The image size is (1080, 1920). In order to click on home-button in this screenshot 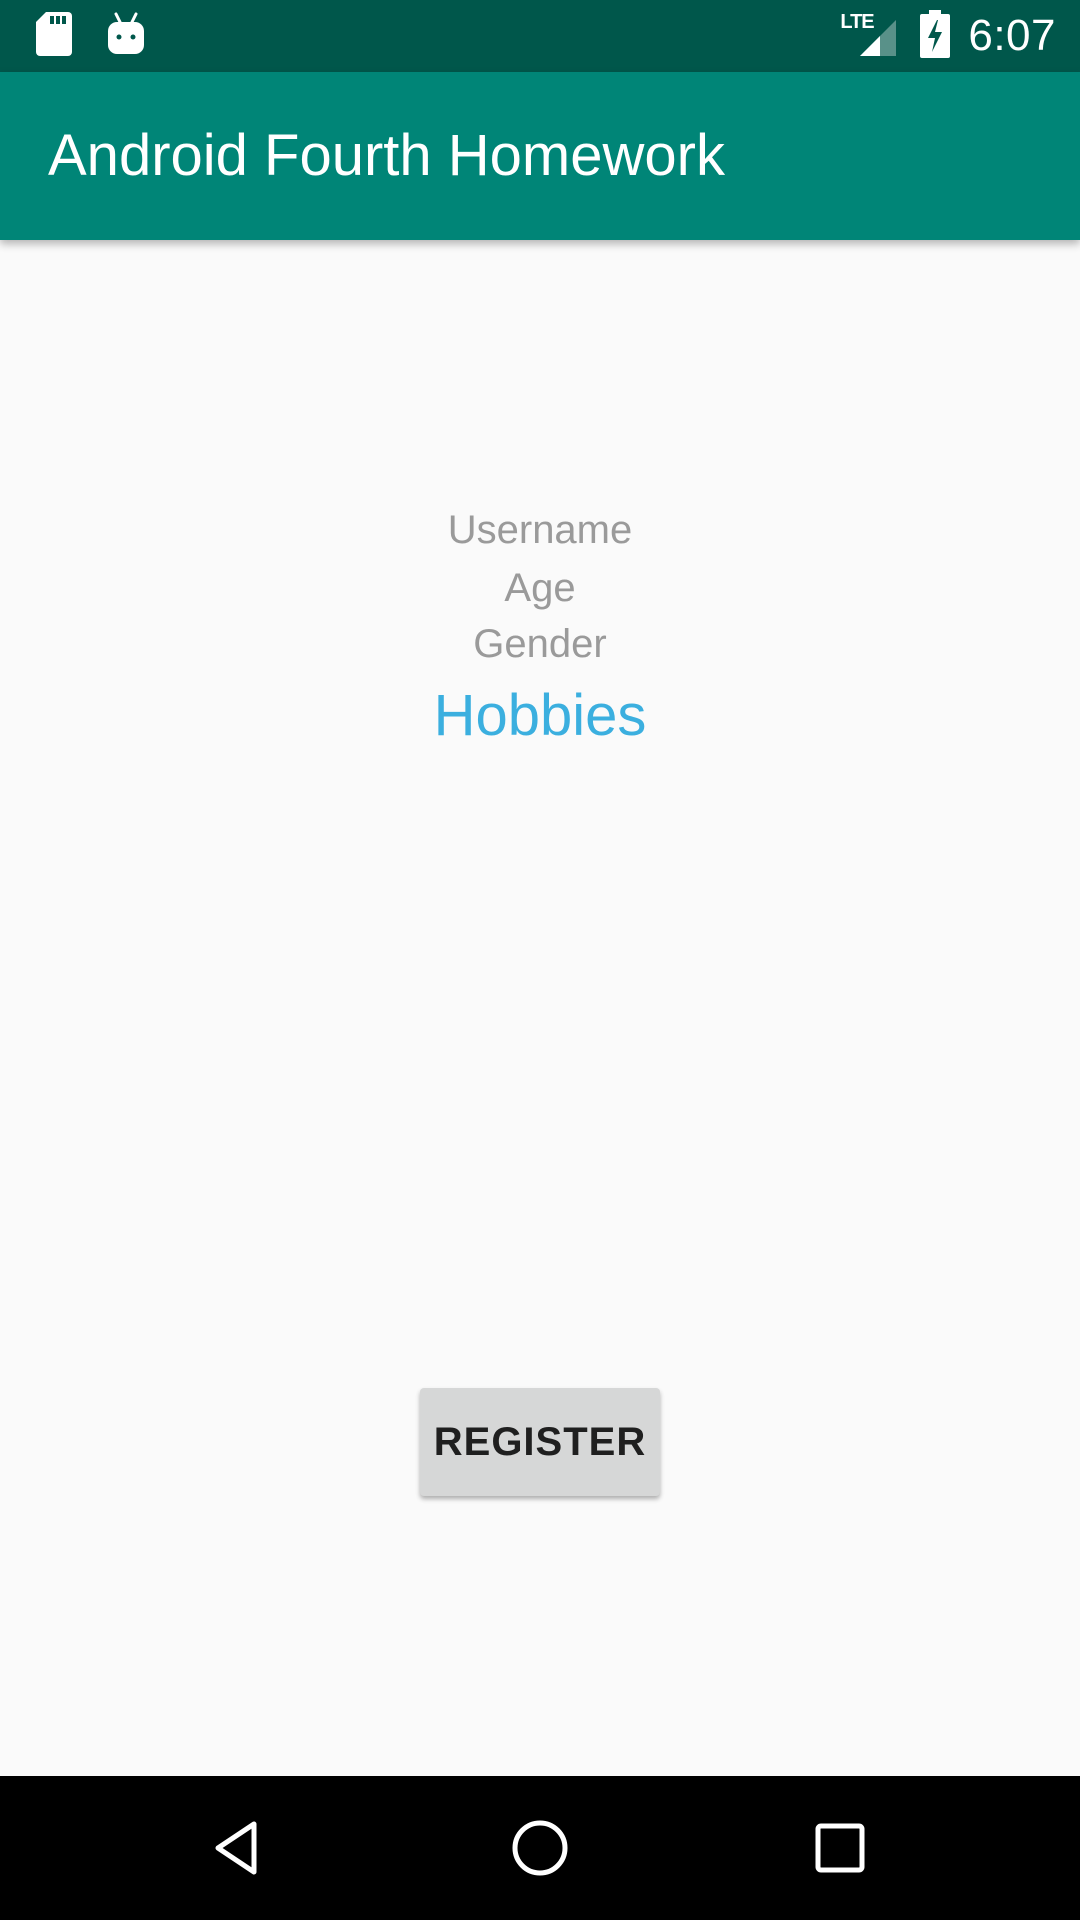, I will do `click(540, 1848)`.